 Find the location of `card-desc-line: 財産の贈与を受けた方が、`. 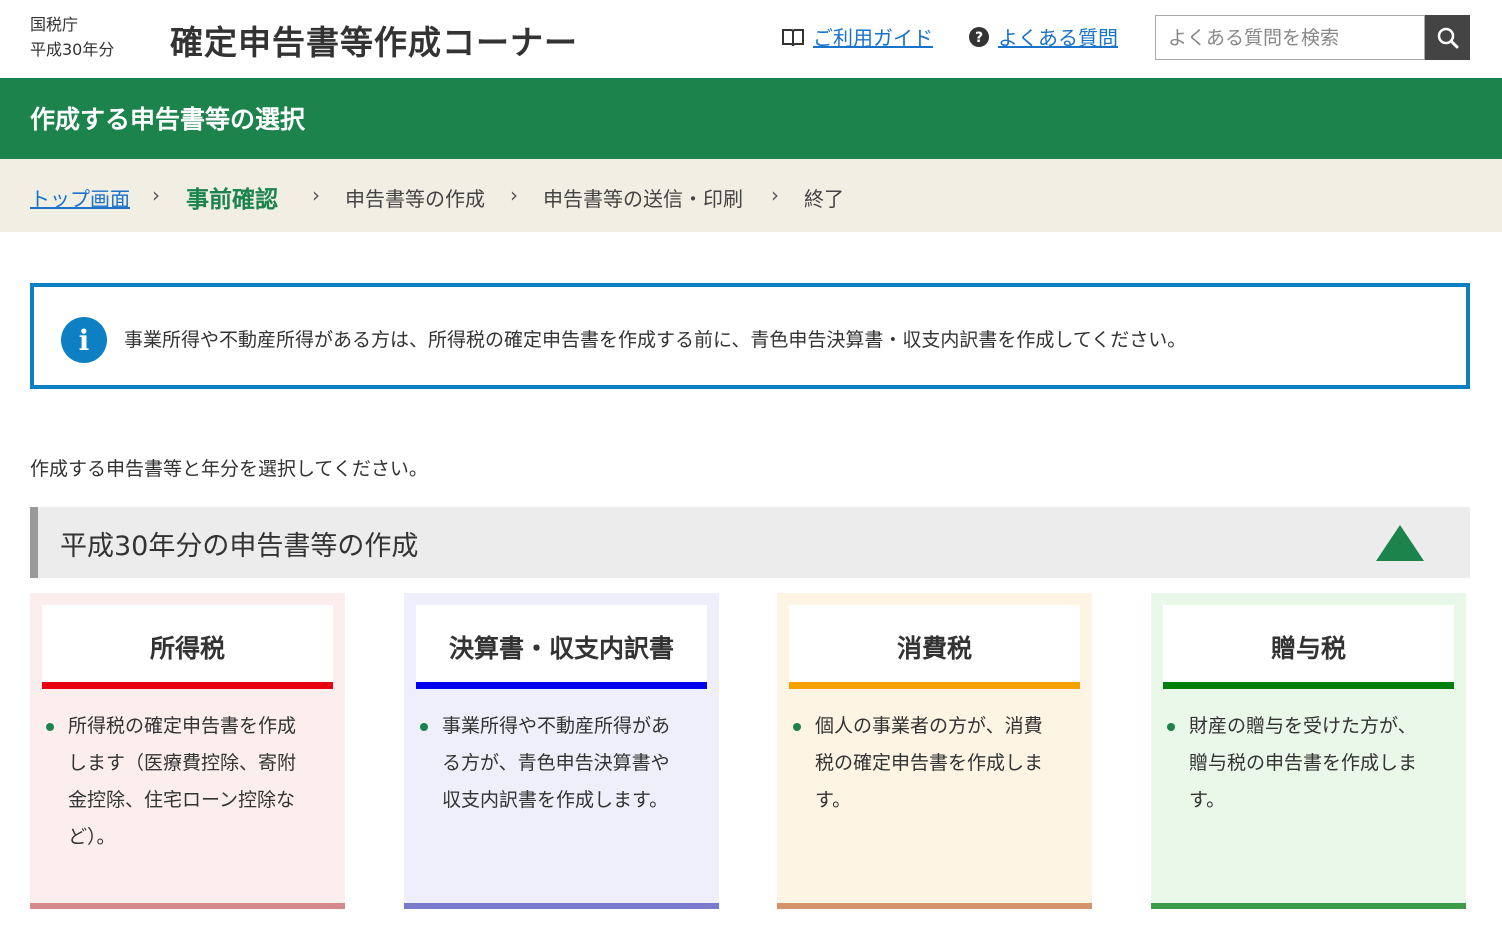

card-desc-line: 財産の贈与を受けた方が、 is located at coordinates (1303, 726).